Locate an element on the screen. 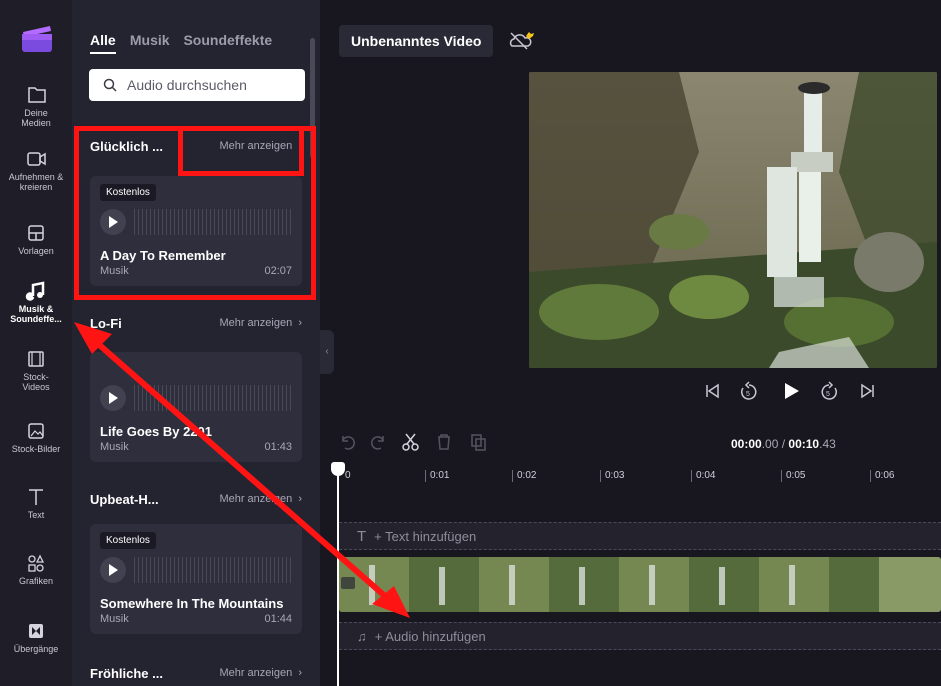  project-title-button: Unbenanntes Video is located at coordinates (416, 41).